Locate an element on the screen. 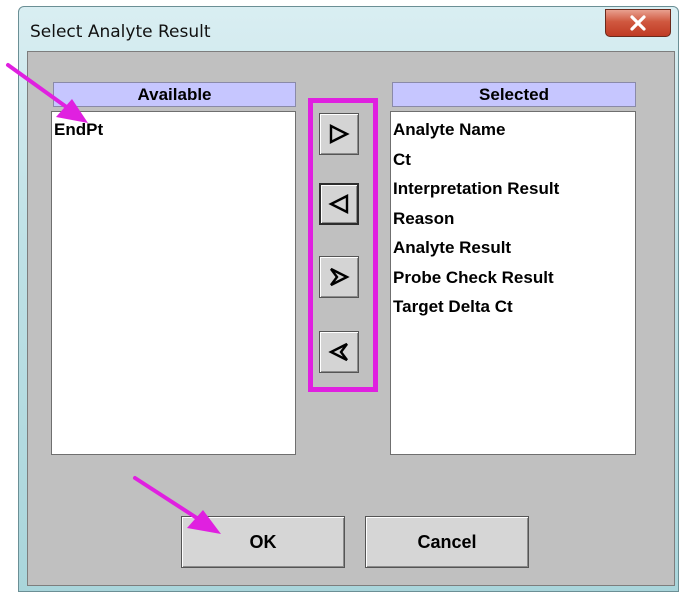  list-item: Analyte Name is located at coordinates (513, 130).